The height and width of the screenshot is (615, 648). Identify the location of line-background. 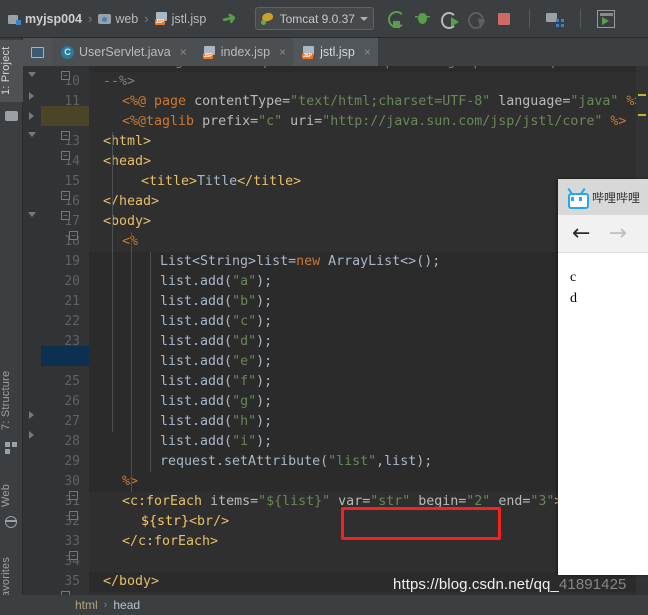
(368, 142).